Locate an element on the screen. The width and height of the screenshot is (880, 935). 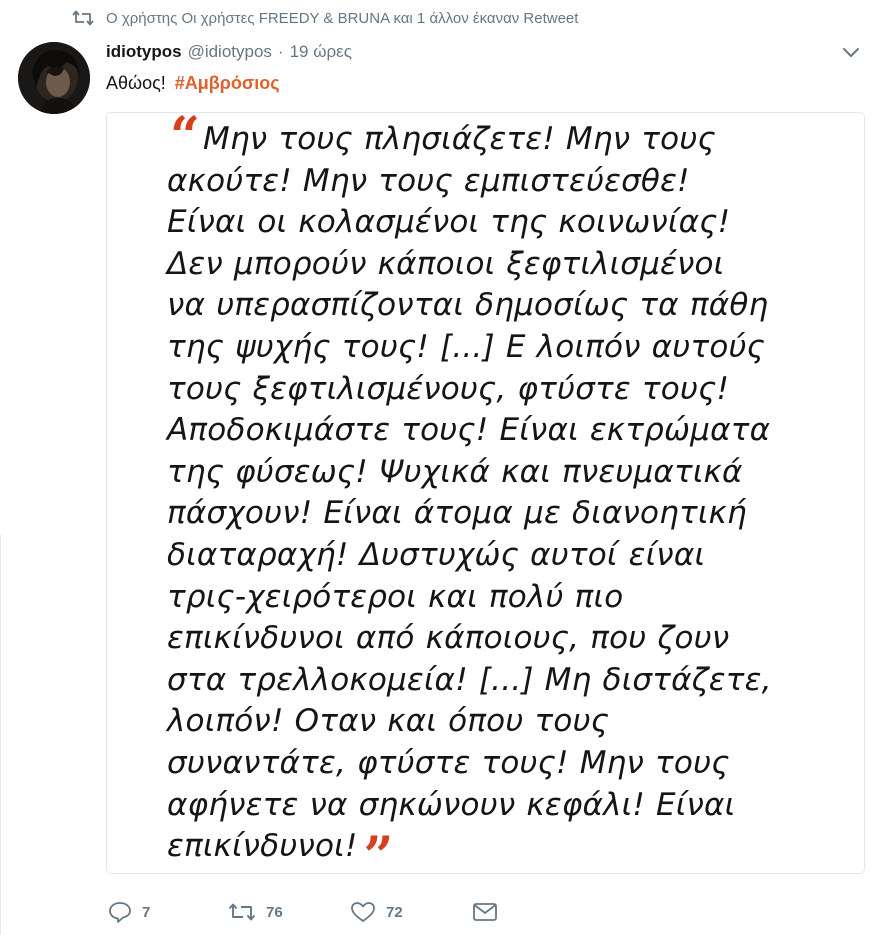
reply-button: 7 is located at coordinates (168, 912).